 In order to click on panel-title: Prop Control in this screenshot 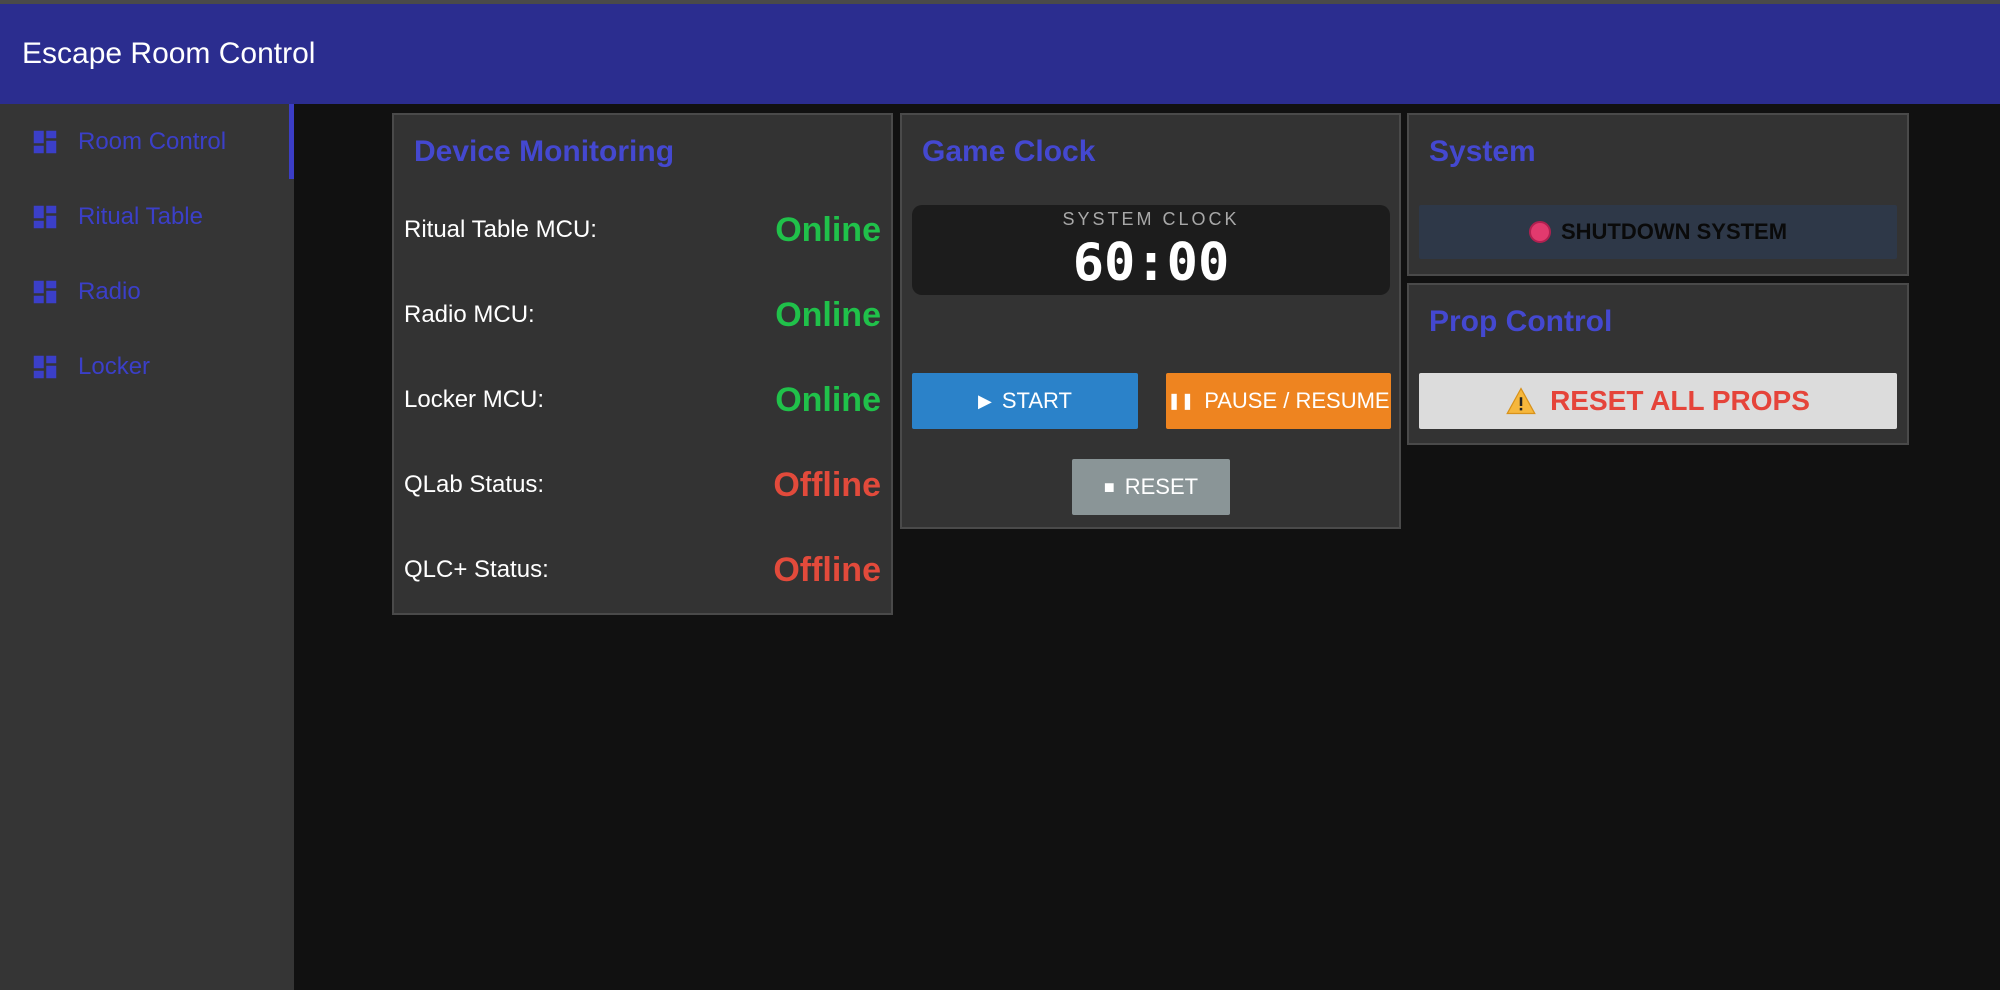, I will do `click(1521, 321)`.